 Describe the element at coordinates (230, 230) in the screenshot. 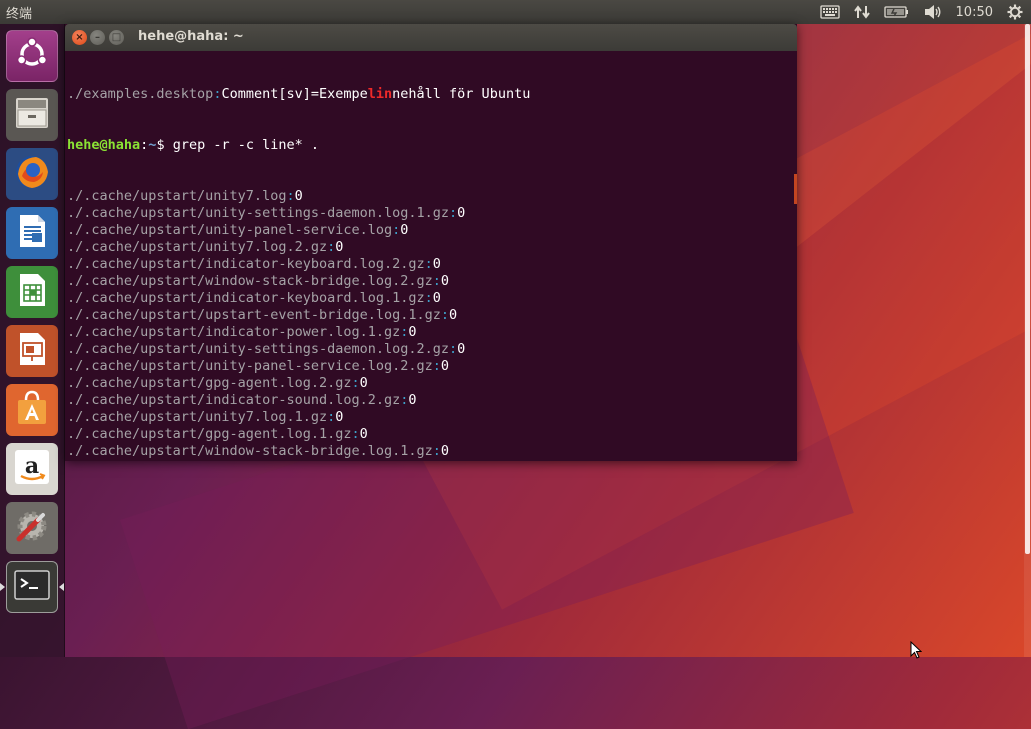

I see `result-path: ./.cache/upstart/unity-panel-service.log` at that location.